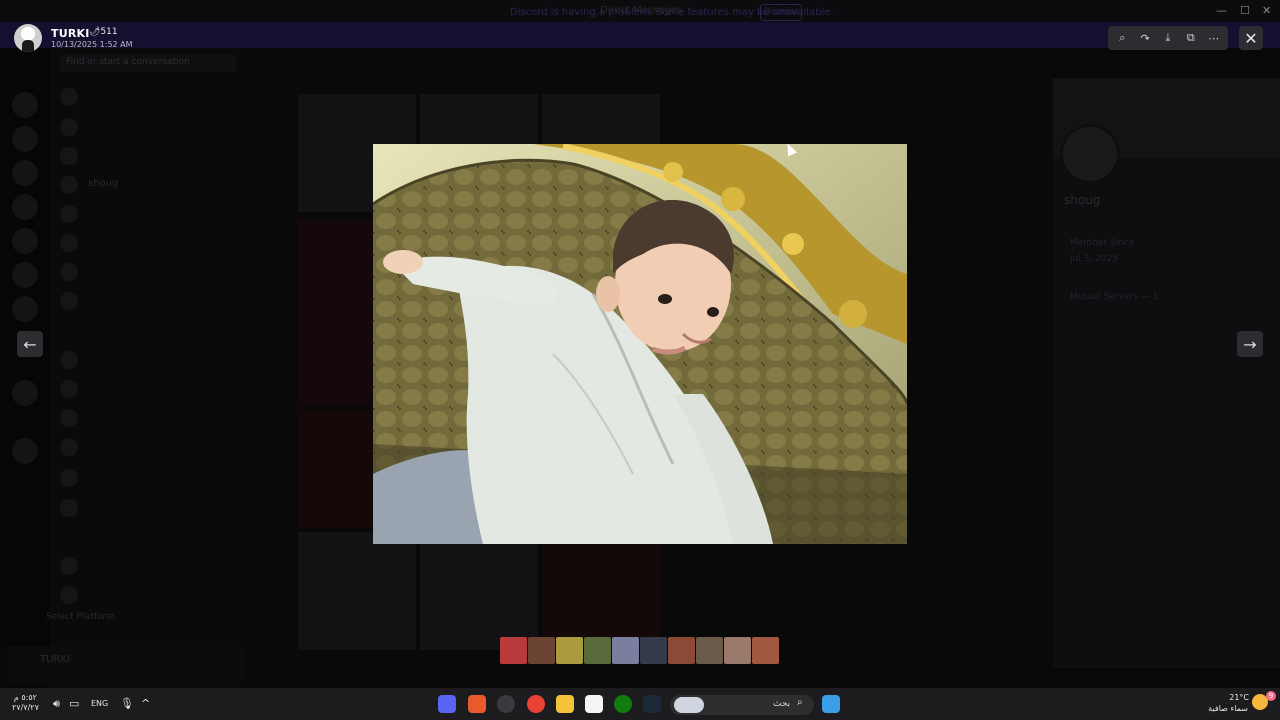  I want to click on search-label: بحث, so click(782, 704).